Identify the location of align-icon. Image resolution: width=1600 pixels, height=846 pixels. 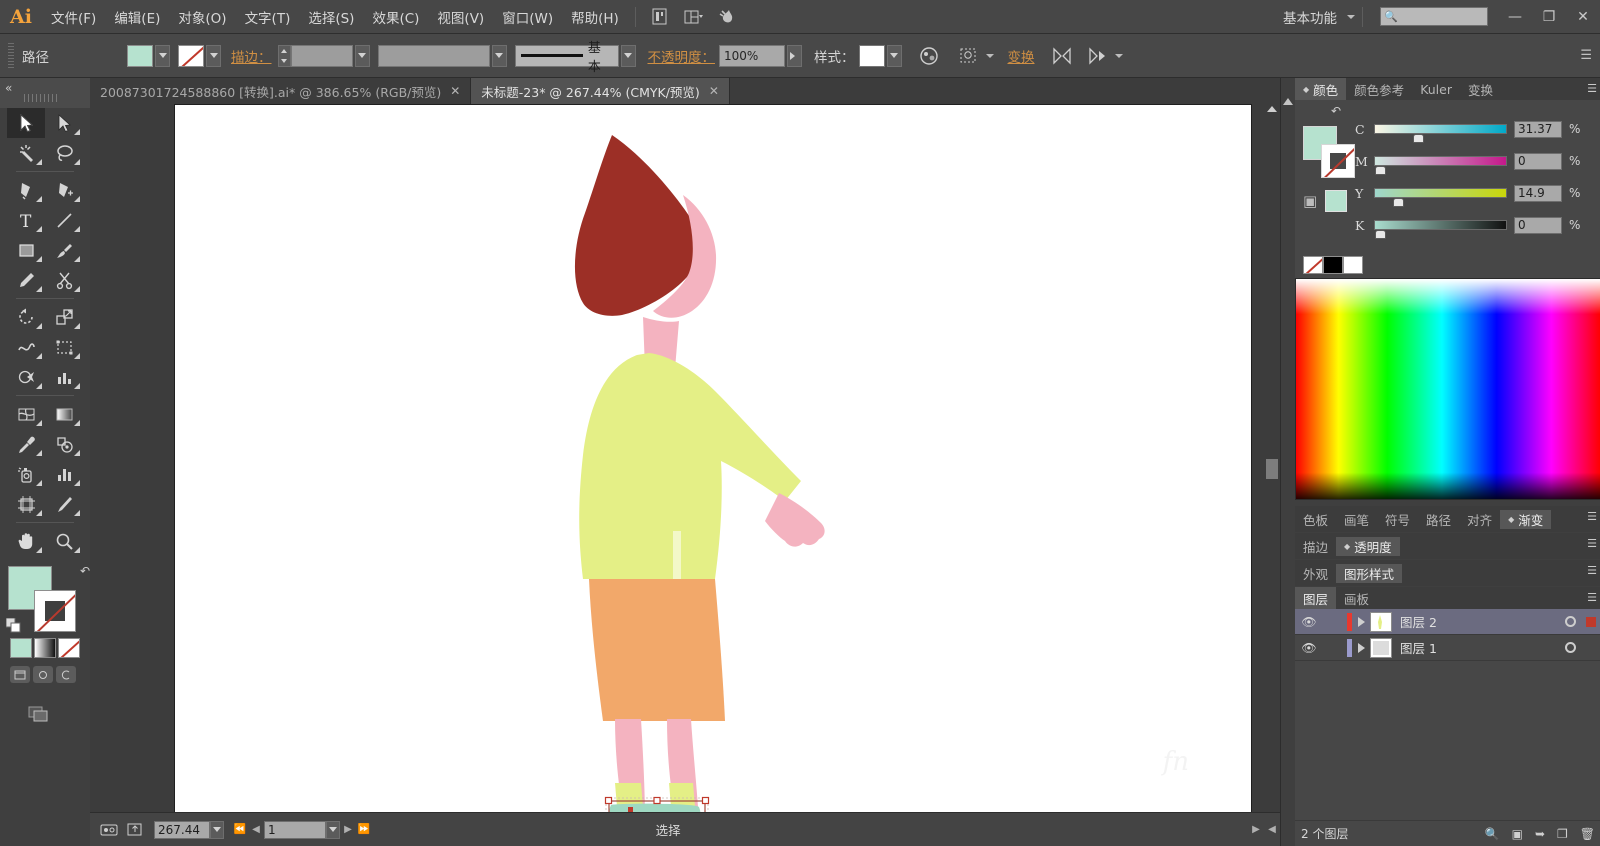
(1062, 56).